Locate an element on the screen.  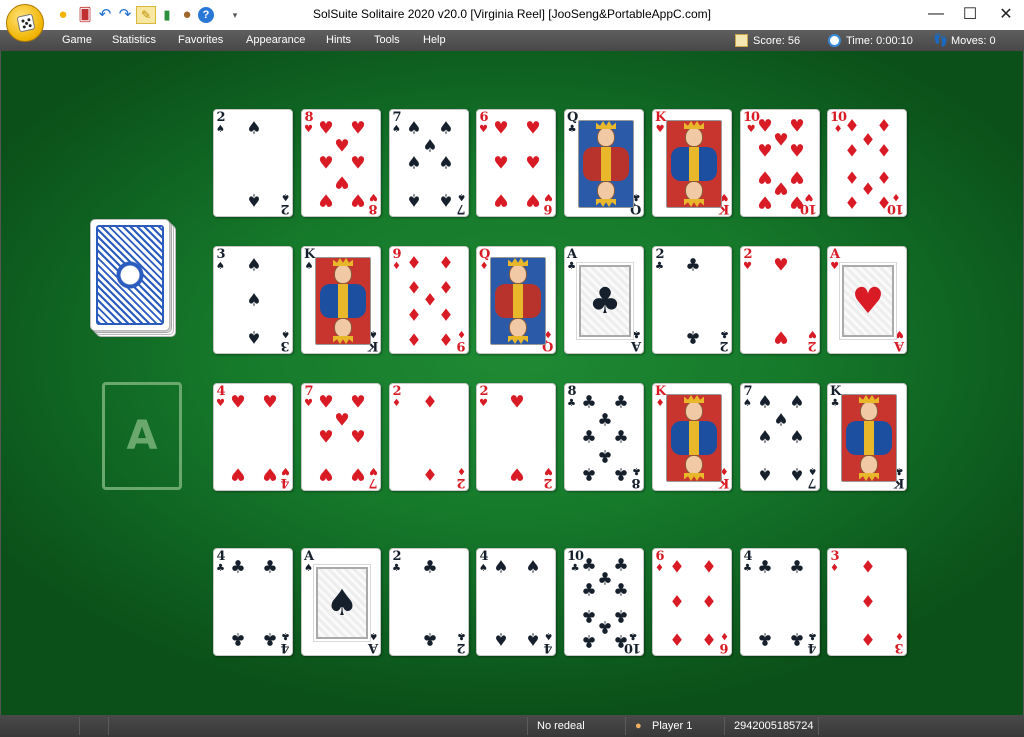
tableau-card: 4 ♠ 4 ♠ ♠ ♠ ♠ ♠ is located at coordinates (516, 602).